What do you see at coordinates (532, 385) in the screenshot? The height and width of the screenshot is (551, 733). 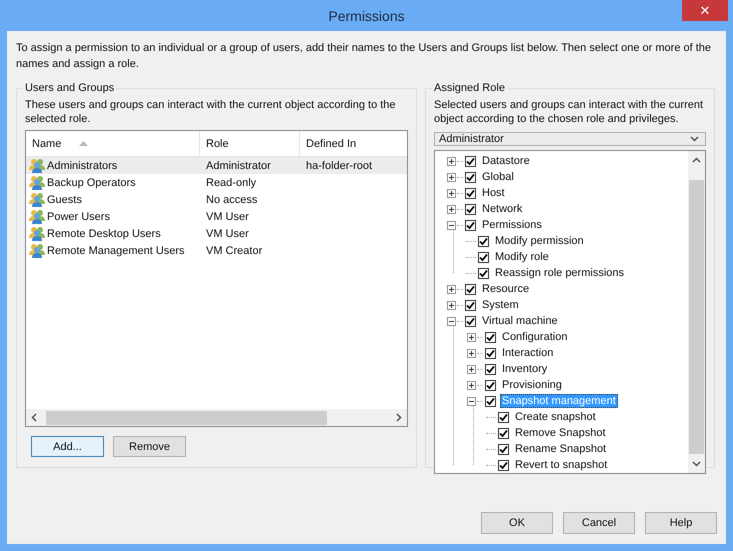 I see `tree-item: Provisioning` at bounding box center [532, 385].